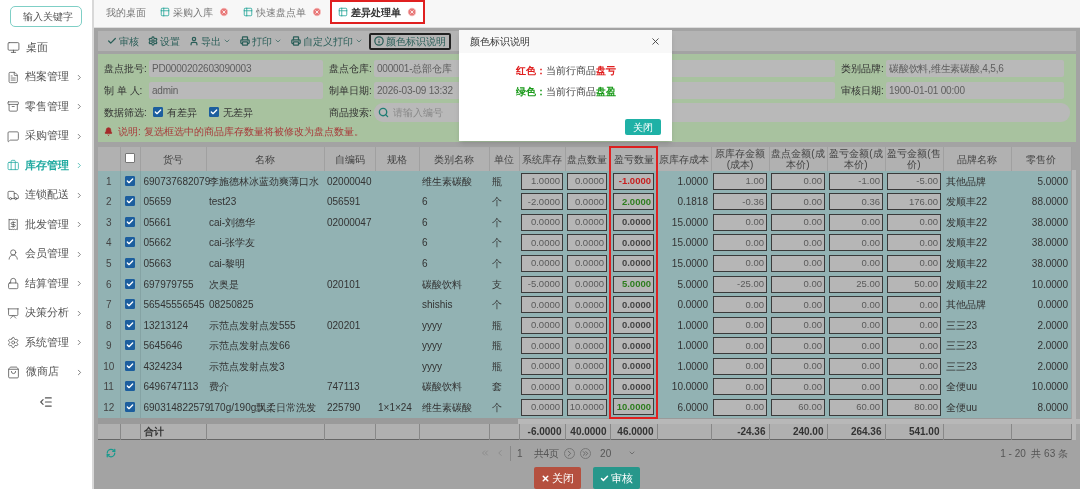 This screenshot has height=489, width=1080. I want to click on number-field: 2.0000, so click(633, 202).